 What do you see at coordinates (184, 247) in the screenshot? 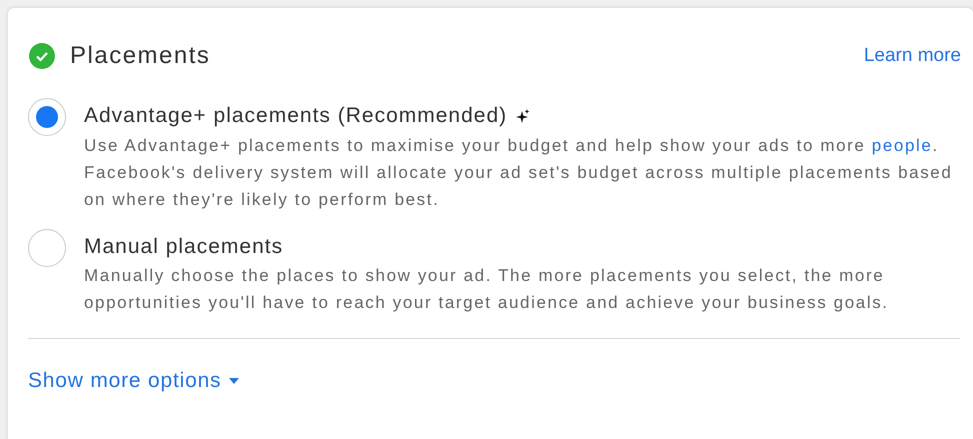
I see `option-label: Manual placements` at bounding box center [184, 247].